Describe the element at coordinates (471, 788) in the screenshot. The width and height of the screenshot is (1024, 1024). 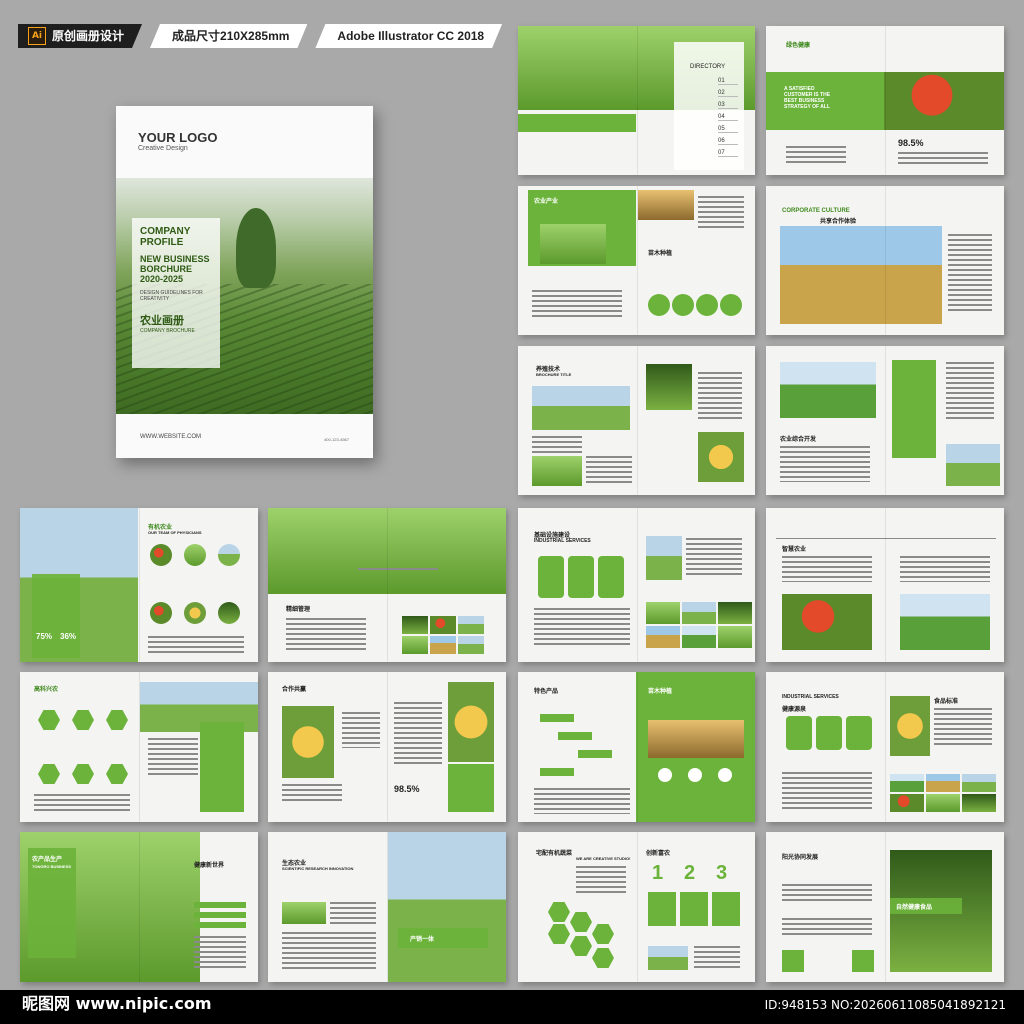
I see `s12-green-box` at that location.